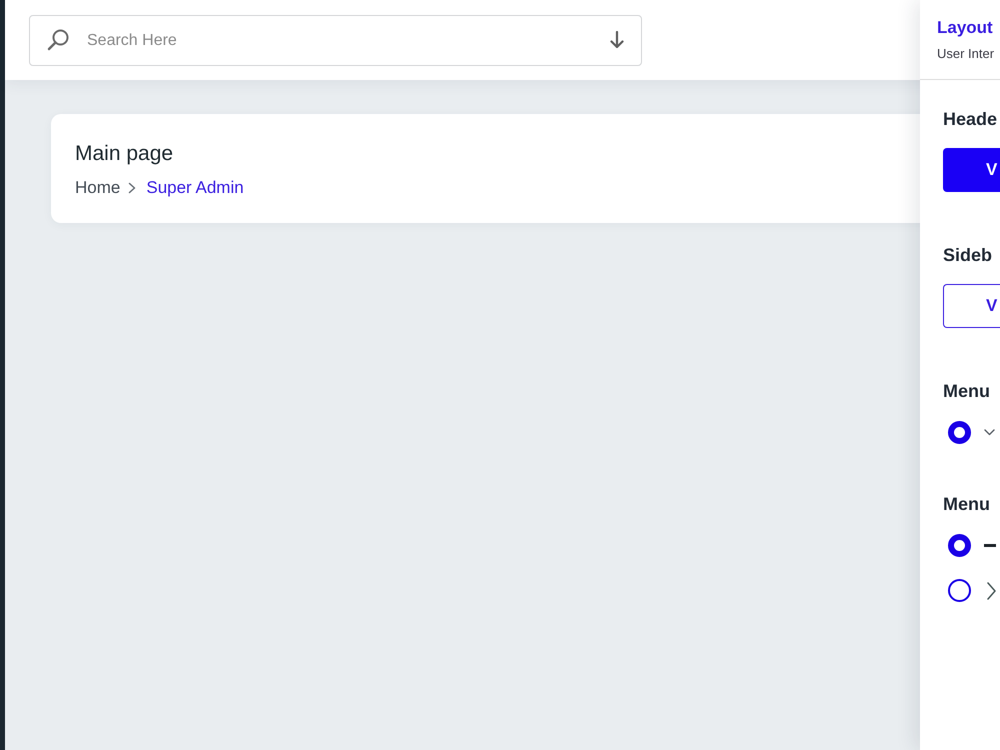 This screenshot has height=750, width=1000. I want to click on section-heading: Heade, so click(970, 119).